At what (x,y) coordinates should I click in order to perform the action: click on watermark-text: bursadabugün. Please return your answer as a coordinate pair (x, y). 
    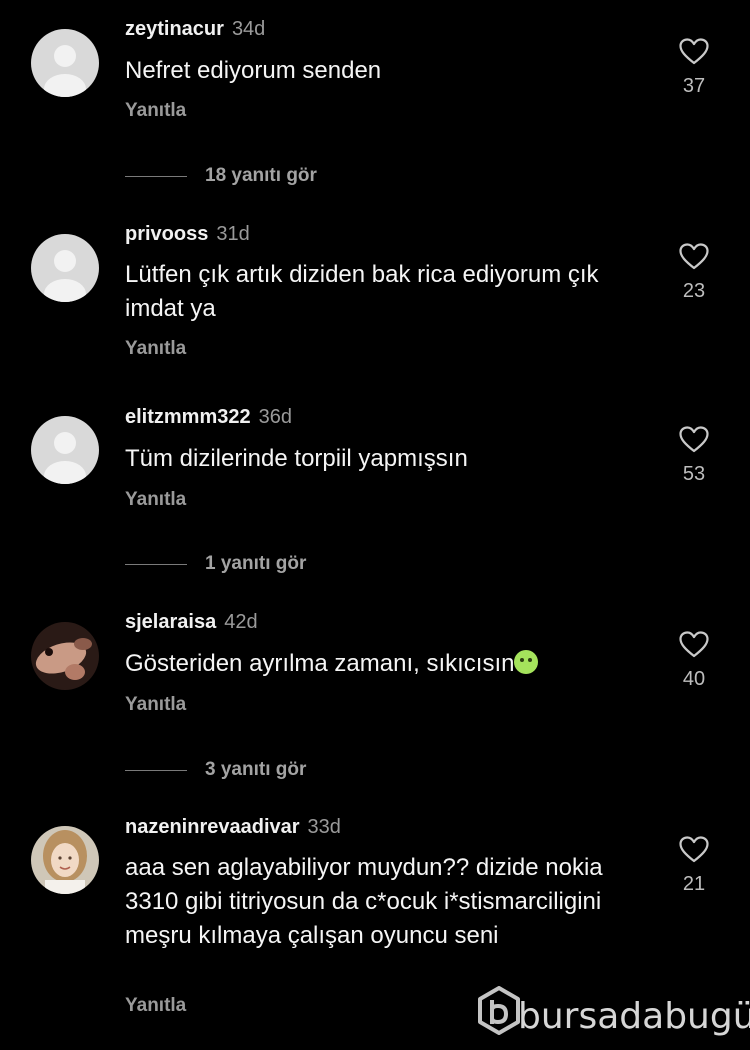
    Looking at the image, I should click on (634, 1016).